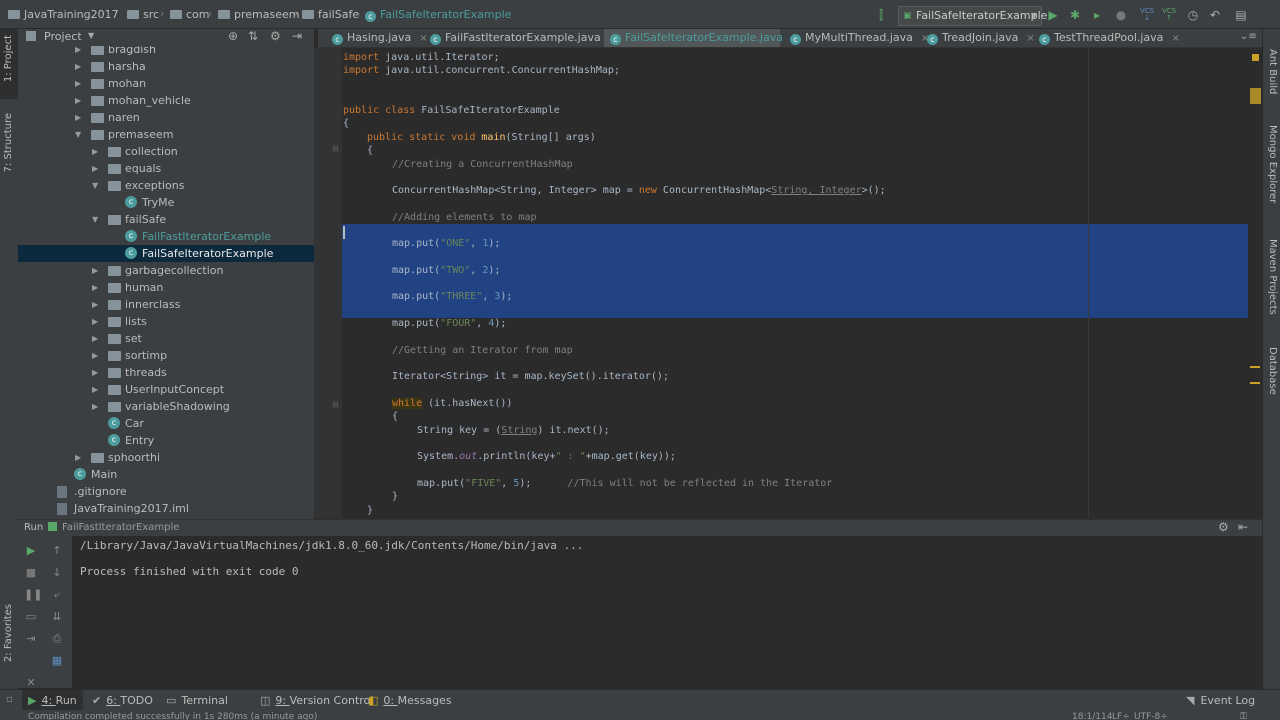 Image resolution: width=1280 pixels, height=720 pixels. I want to click on breadcrumb-src: src, so click(143, 15).